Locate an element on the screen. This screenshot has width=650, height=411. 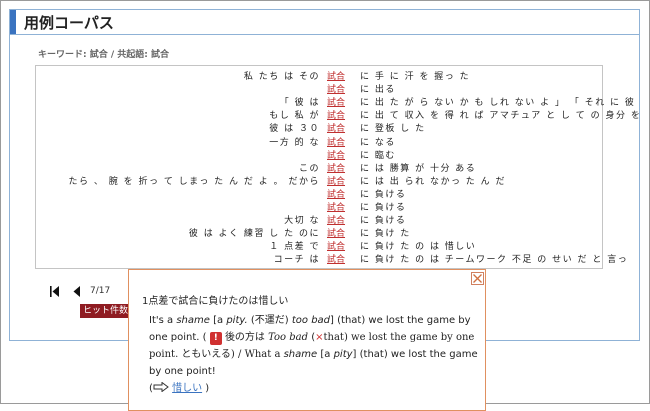
close-icon is located at coordinates (477, 278).